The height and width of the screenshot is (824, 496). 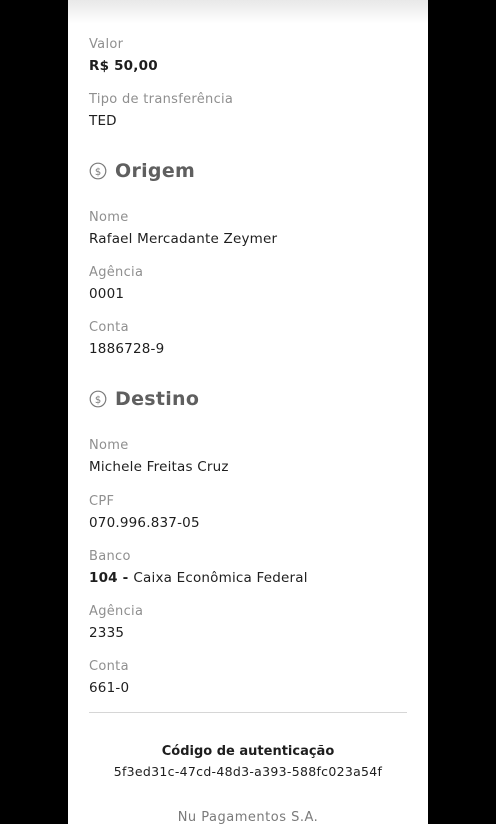 I want to click on bank-name: Caixa Econômica Federal, so click(x=220, y=578).